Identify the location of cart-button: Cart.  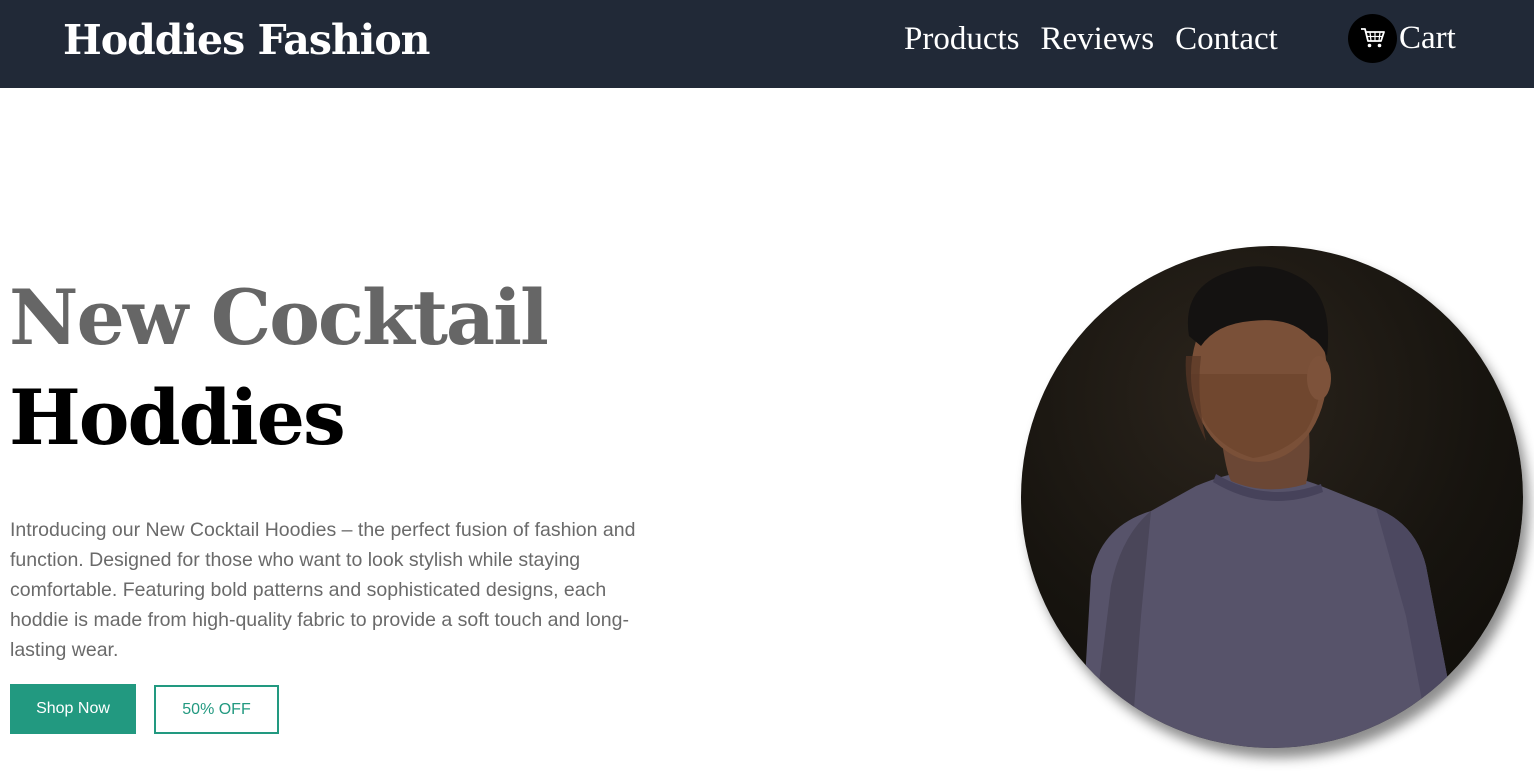
(1402, 38).